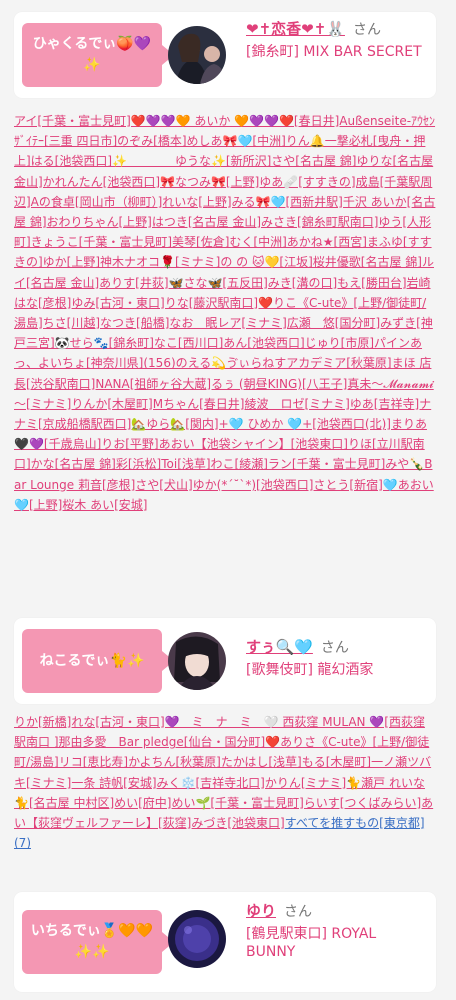  I want to click on cast-name: ゆり, so click(261, 911).